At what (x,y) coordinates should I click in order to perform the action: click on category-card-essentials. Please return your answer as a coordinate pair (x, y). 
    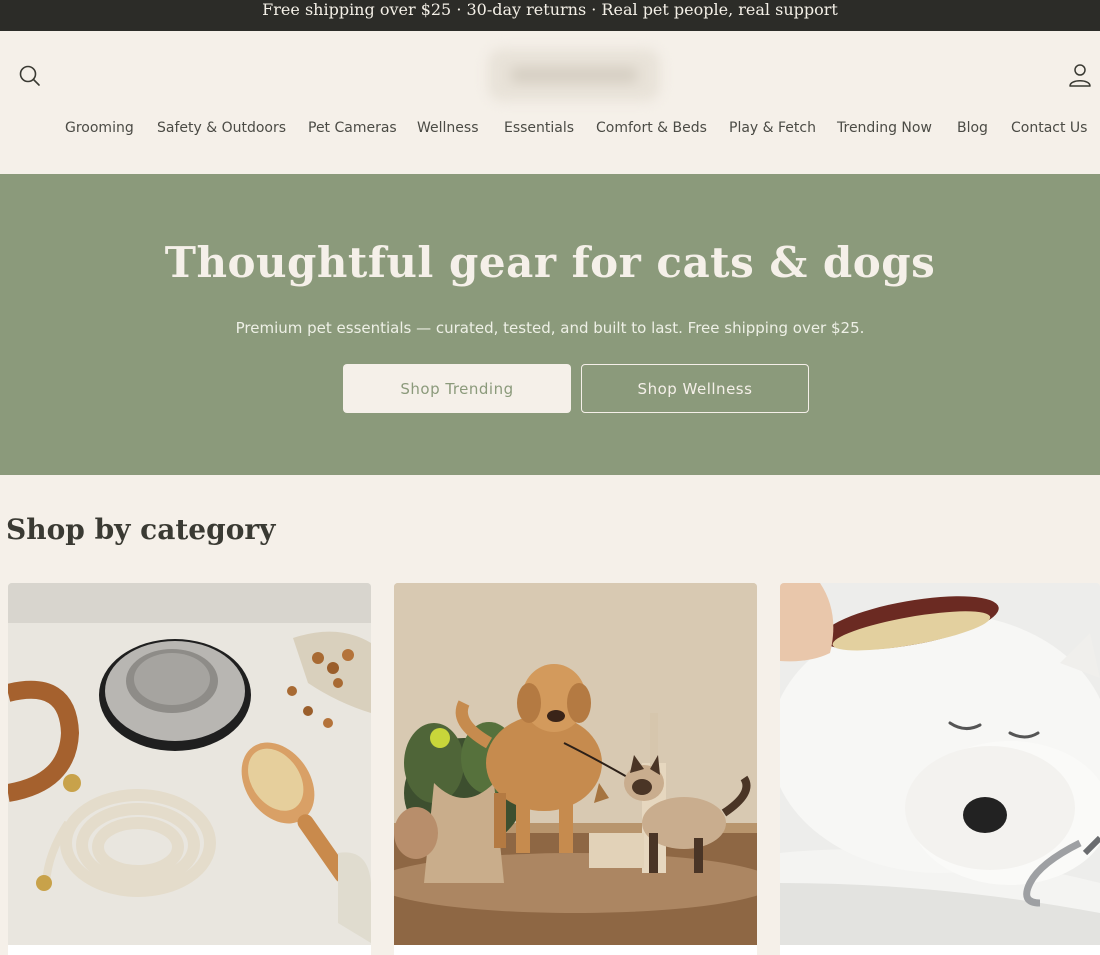
    Looking at the image, I should click on (189, 769).